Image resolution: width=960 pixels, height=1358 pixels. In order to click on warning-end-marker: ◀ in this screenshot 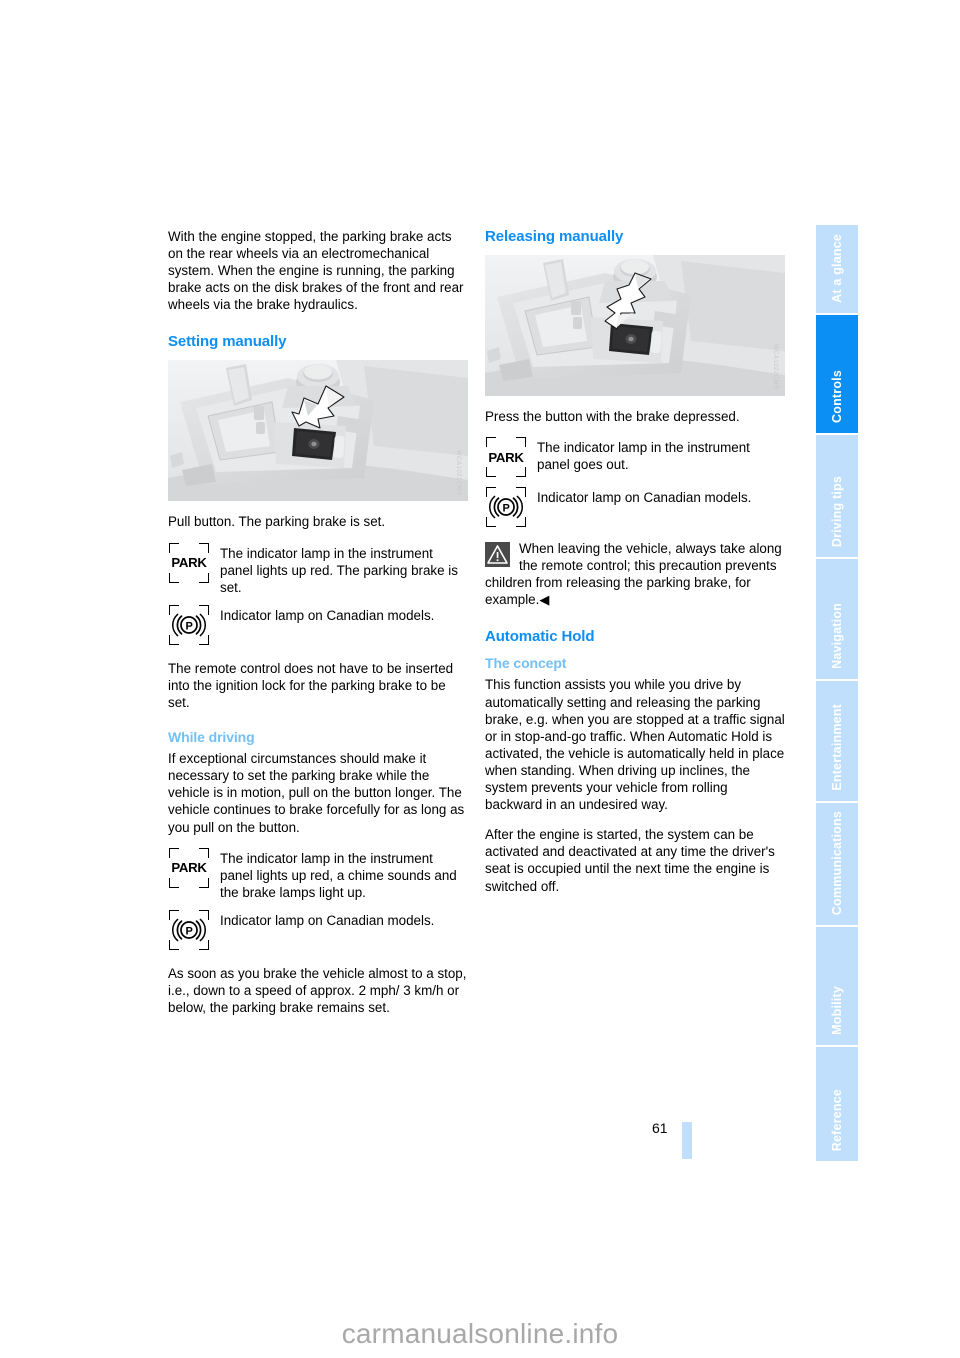, I will do `click(544, 600)`.